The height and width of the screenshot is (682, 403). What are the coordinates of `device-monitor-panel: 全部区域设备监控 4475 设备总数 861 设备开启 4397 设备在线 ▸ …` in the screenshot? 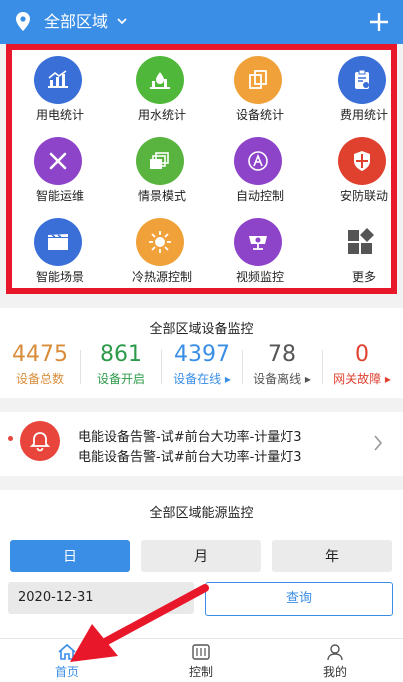 It's located at (201, 353).